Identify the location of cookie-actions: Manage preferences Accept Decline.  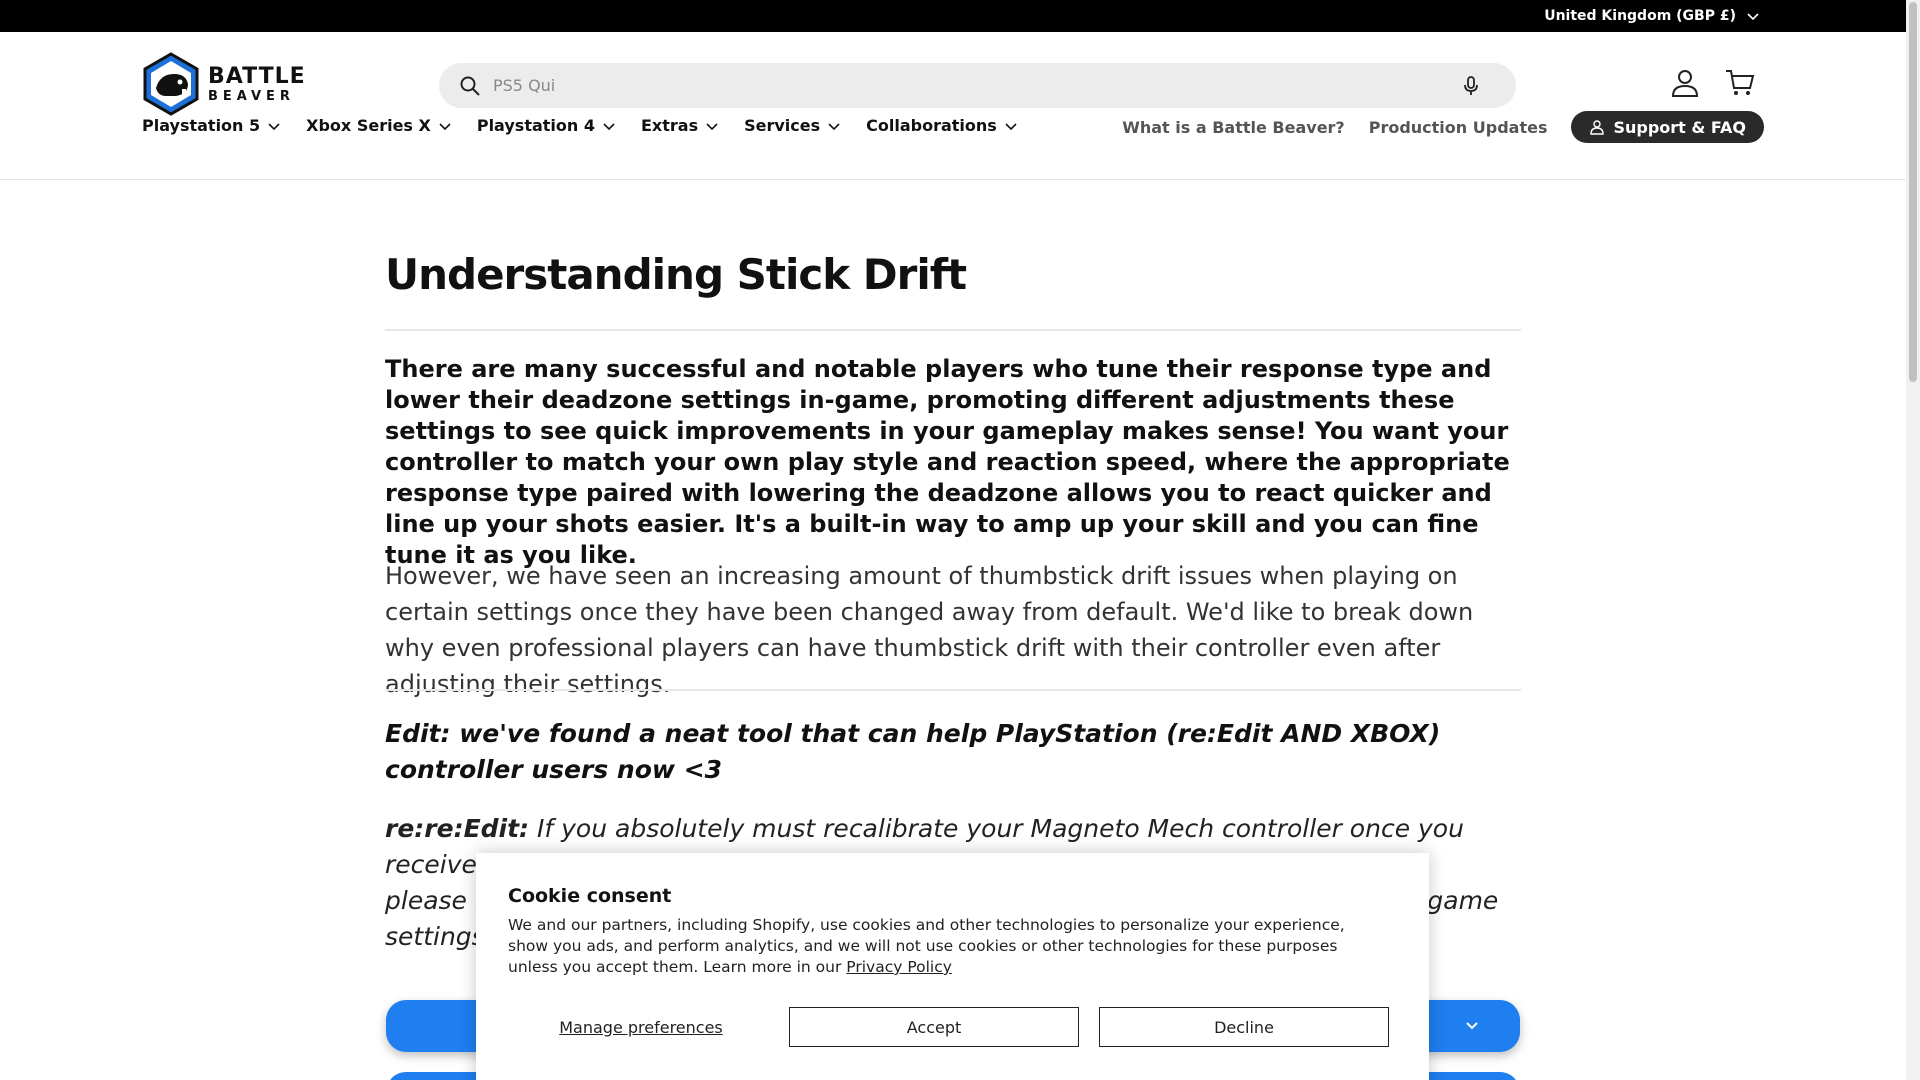
(952, 1027).